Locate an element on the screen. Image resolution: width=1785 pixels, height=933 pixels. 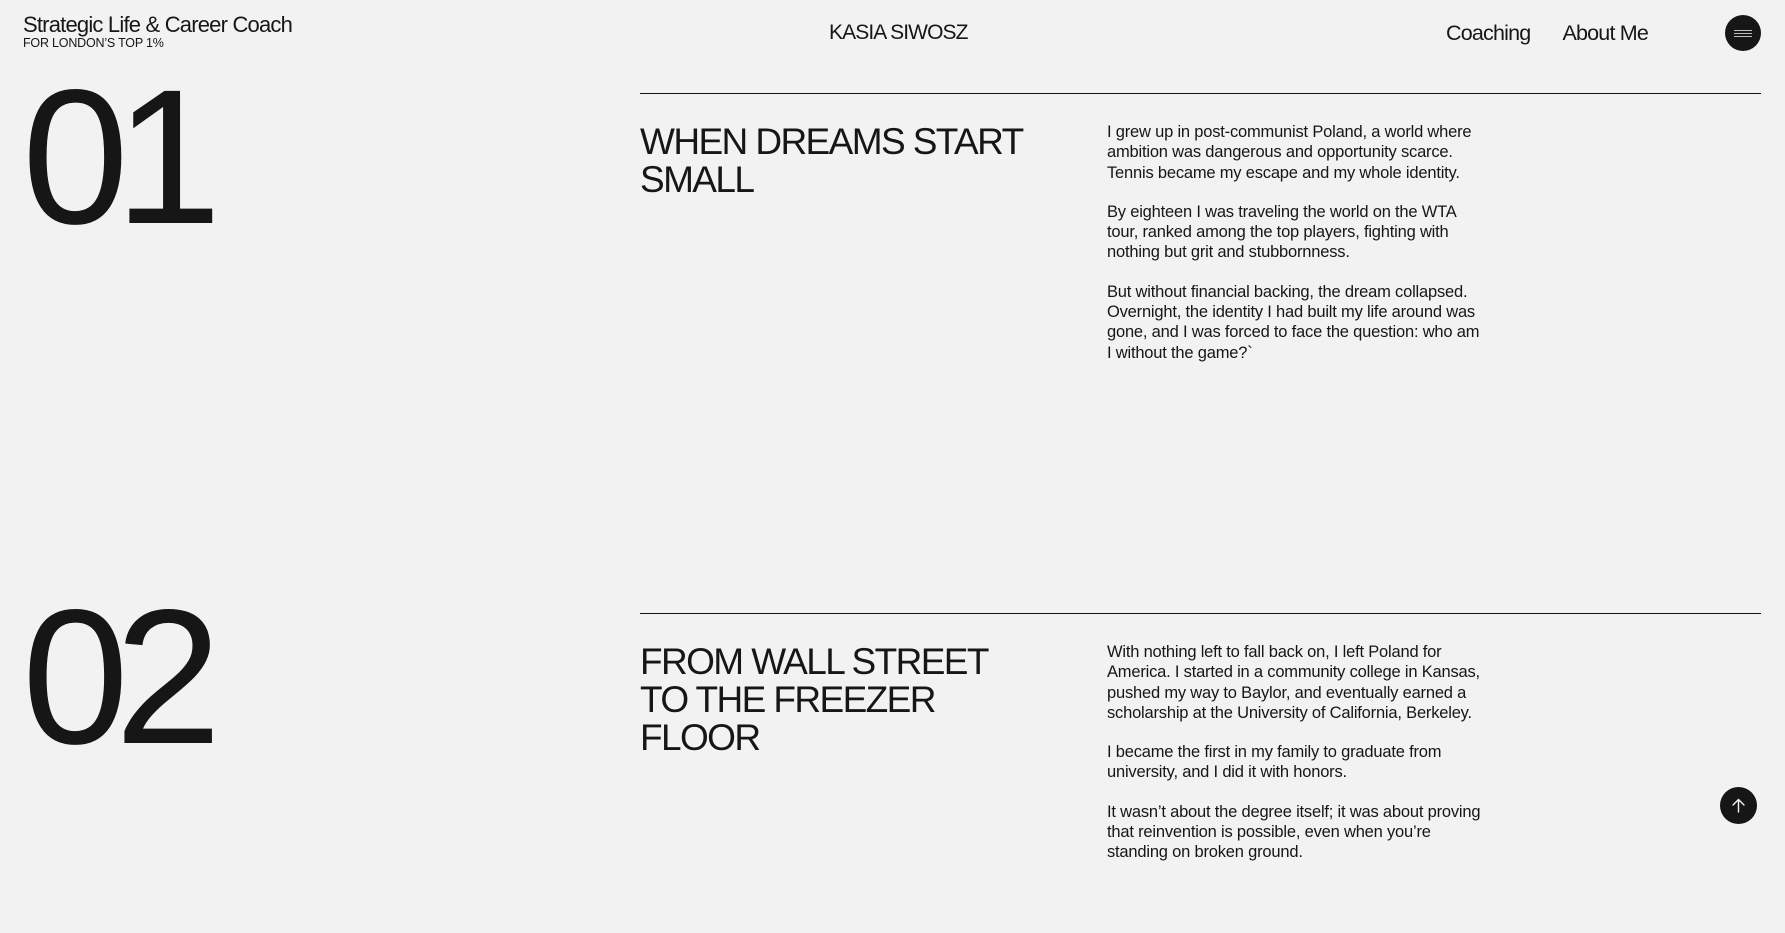
menu-button is located at coordinates (1743, 33).